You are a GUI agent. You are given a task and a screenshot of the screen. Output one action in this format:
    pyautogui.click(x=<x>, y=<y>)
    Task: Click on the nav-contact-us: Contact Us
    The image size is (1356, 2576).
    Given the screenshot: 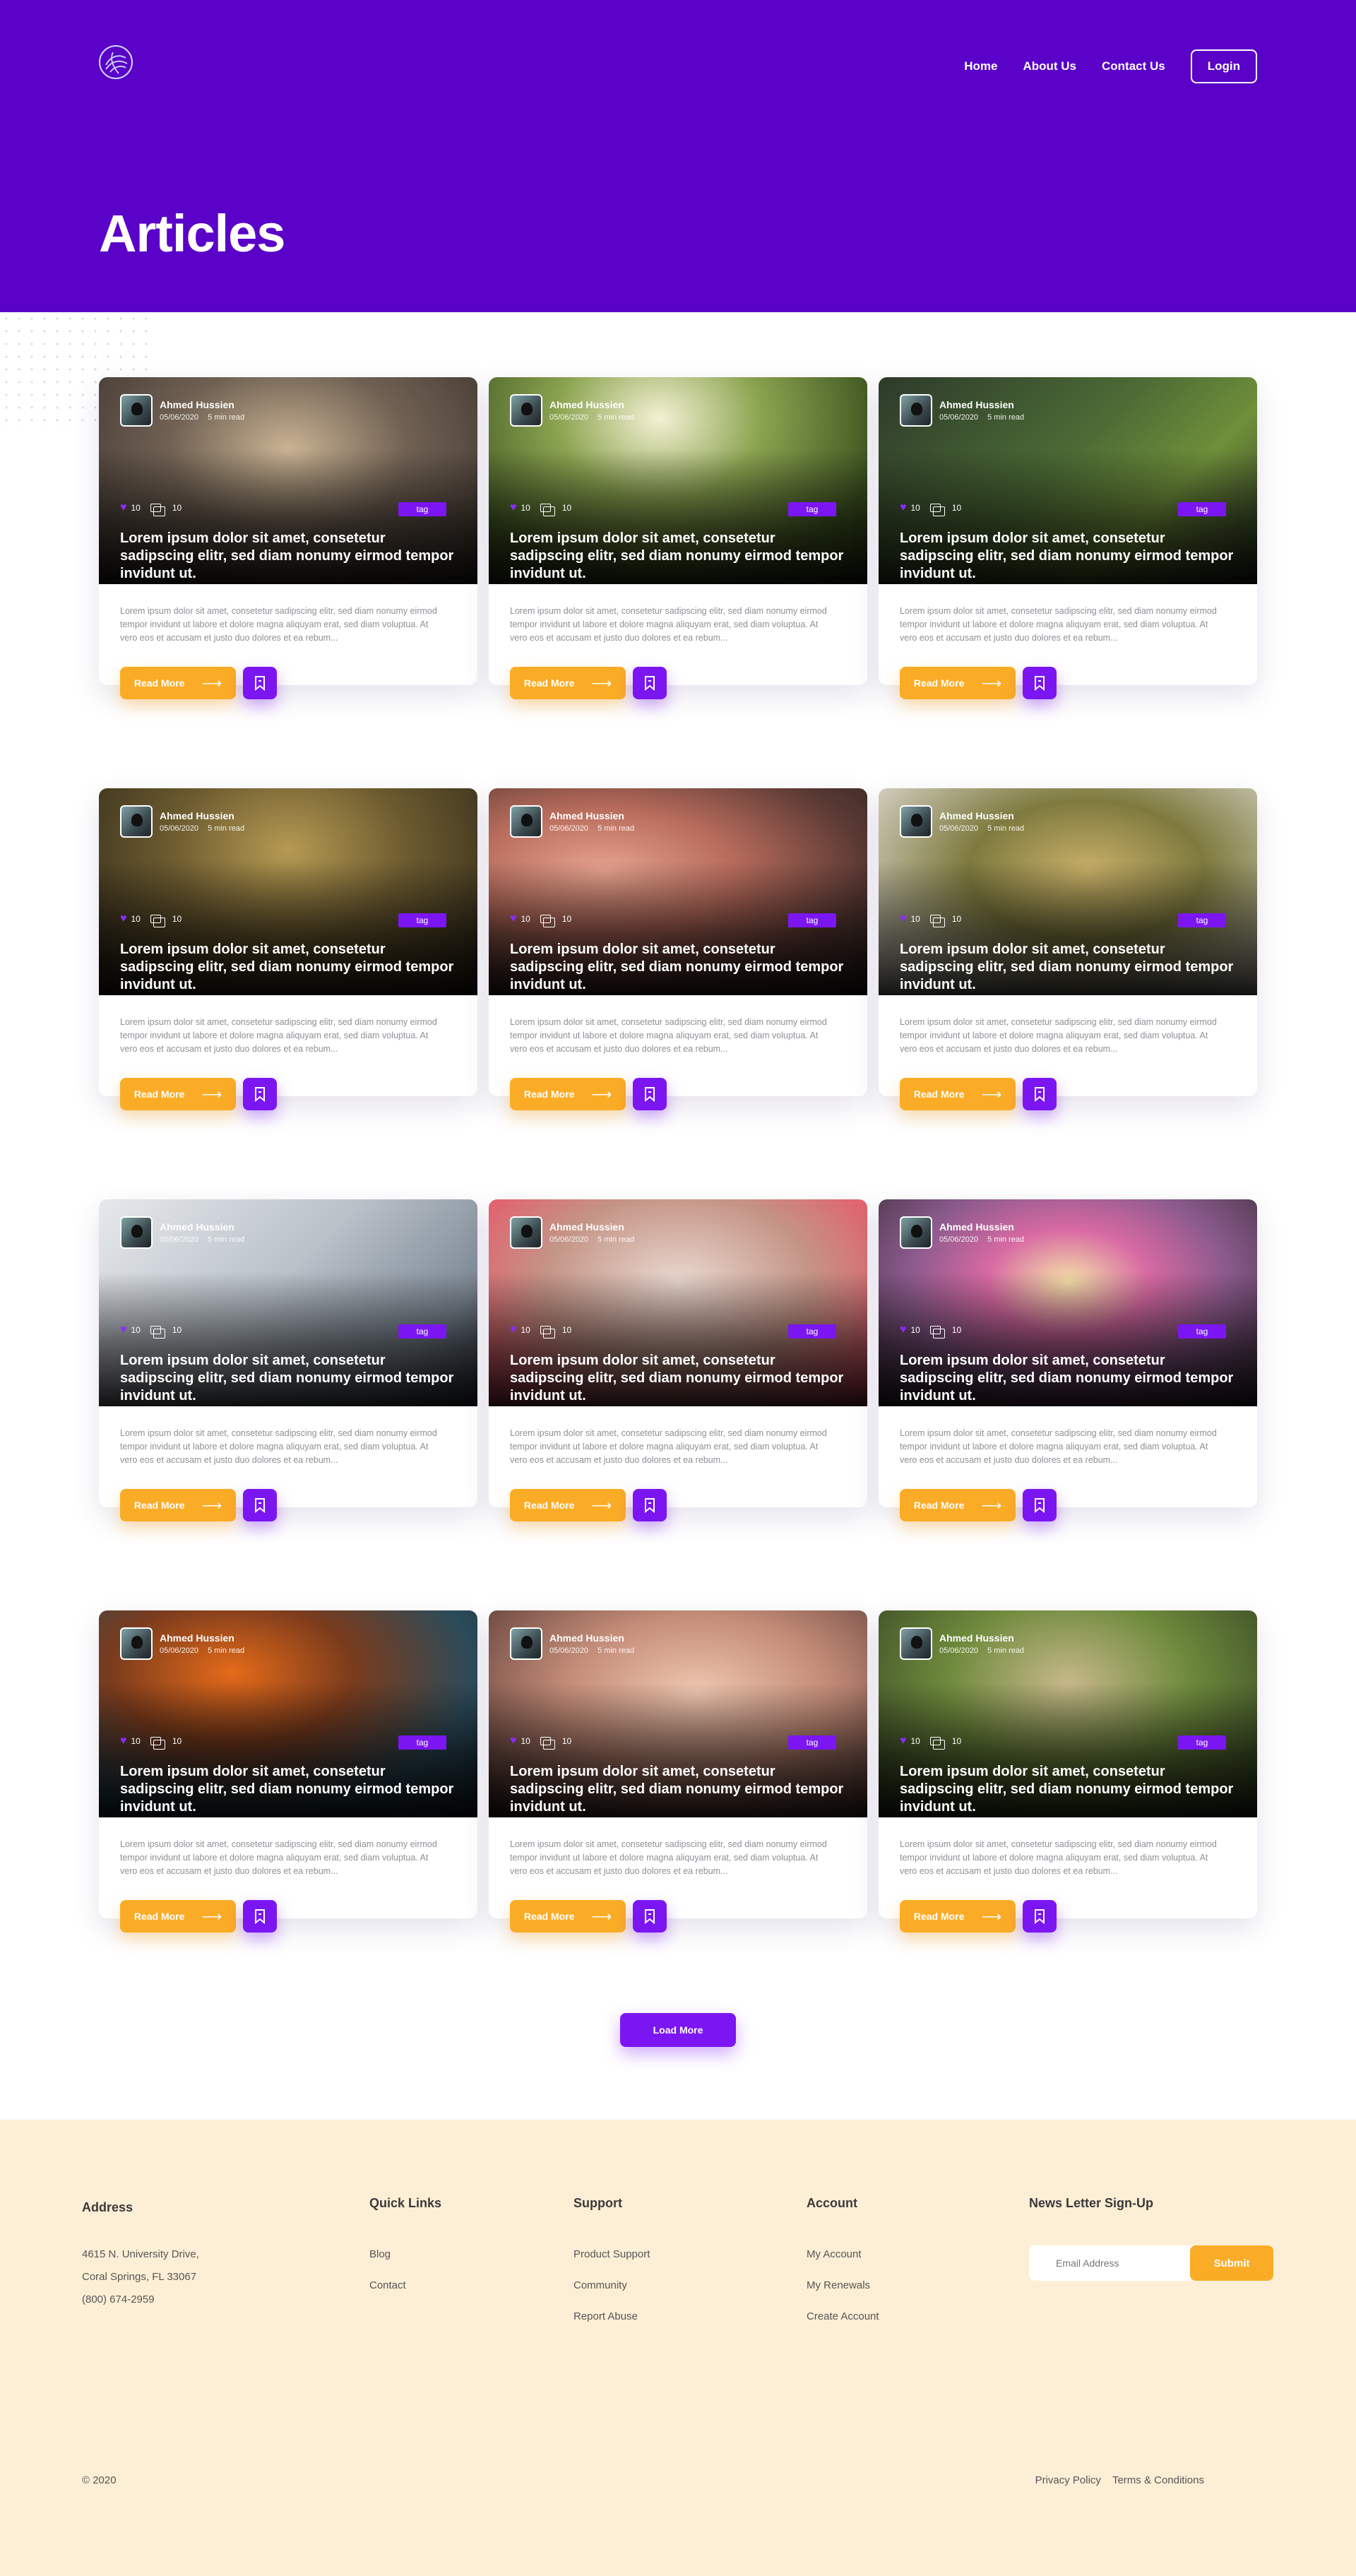 What is the action you would take?
    pyautogui.click(x=1133, y=66)
    